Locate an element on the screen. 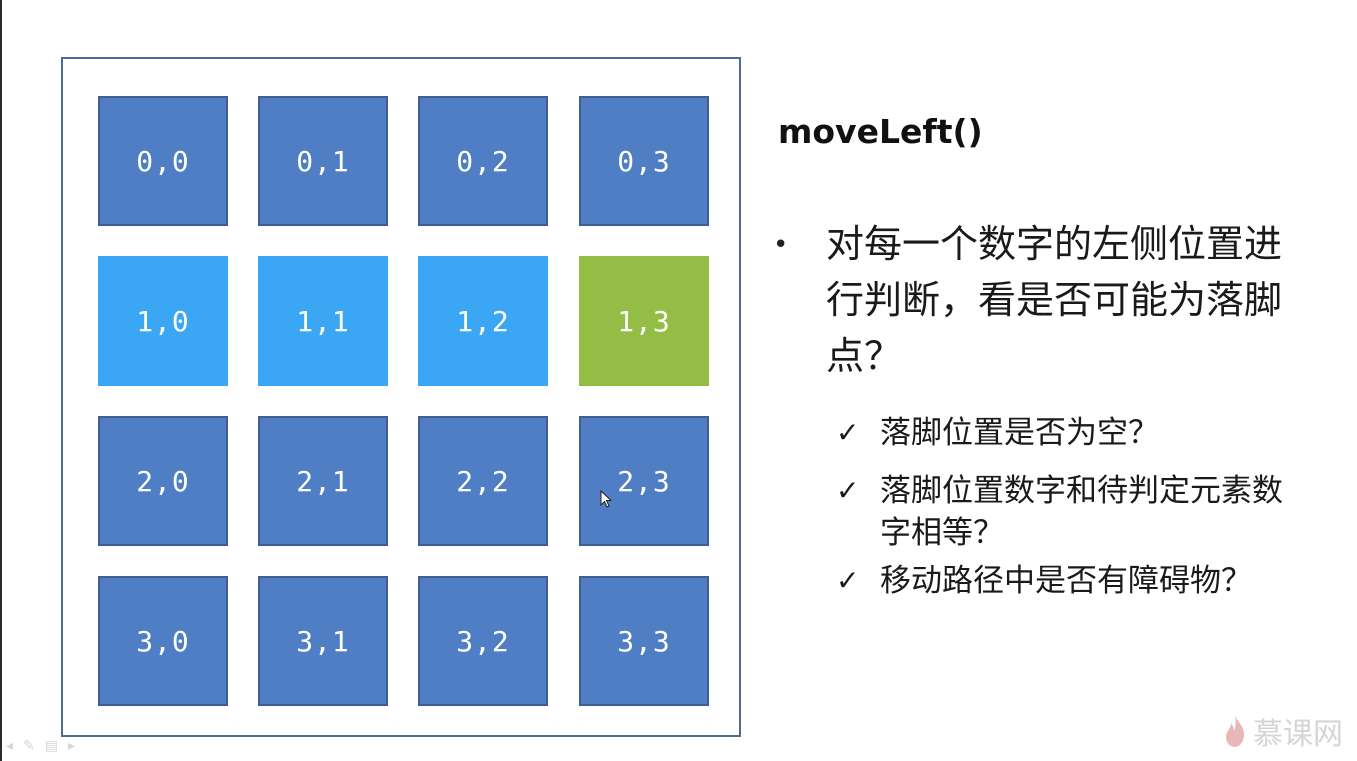 This screenshot has height=761, width=1357. check-item-2: ✓ 落脚位置数字和待判定元素数字相等？ is located at coordinates (1073, 512).